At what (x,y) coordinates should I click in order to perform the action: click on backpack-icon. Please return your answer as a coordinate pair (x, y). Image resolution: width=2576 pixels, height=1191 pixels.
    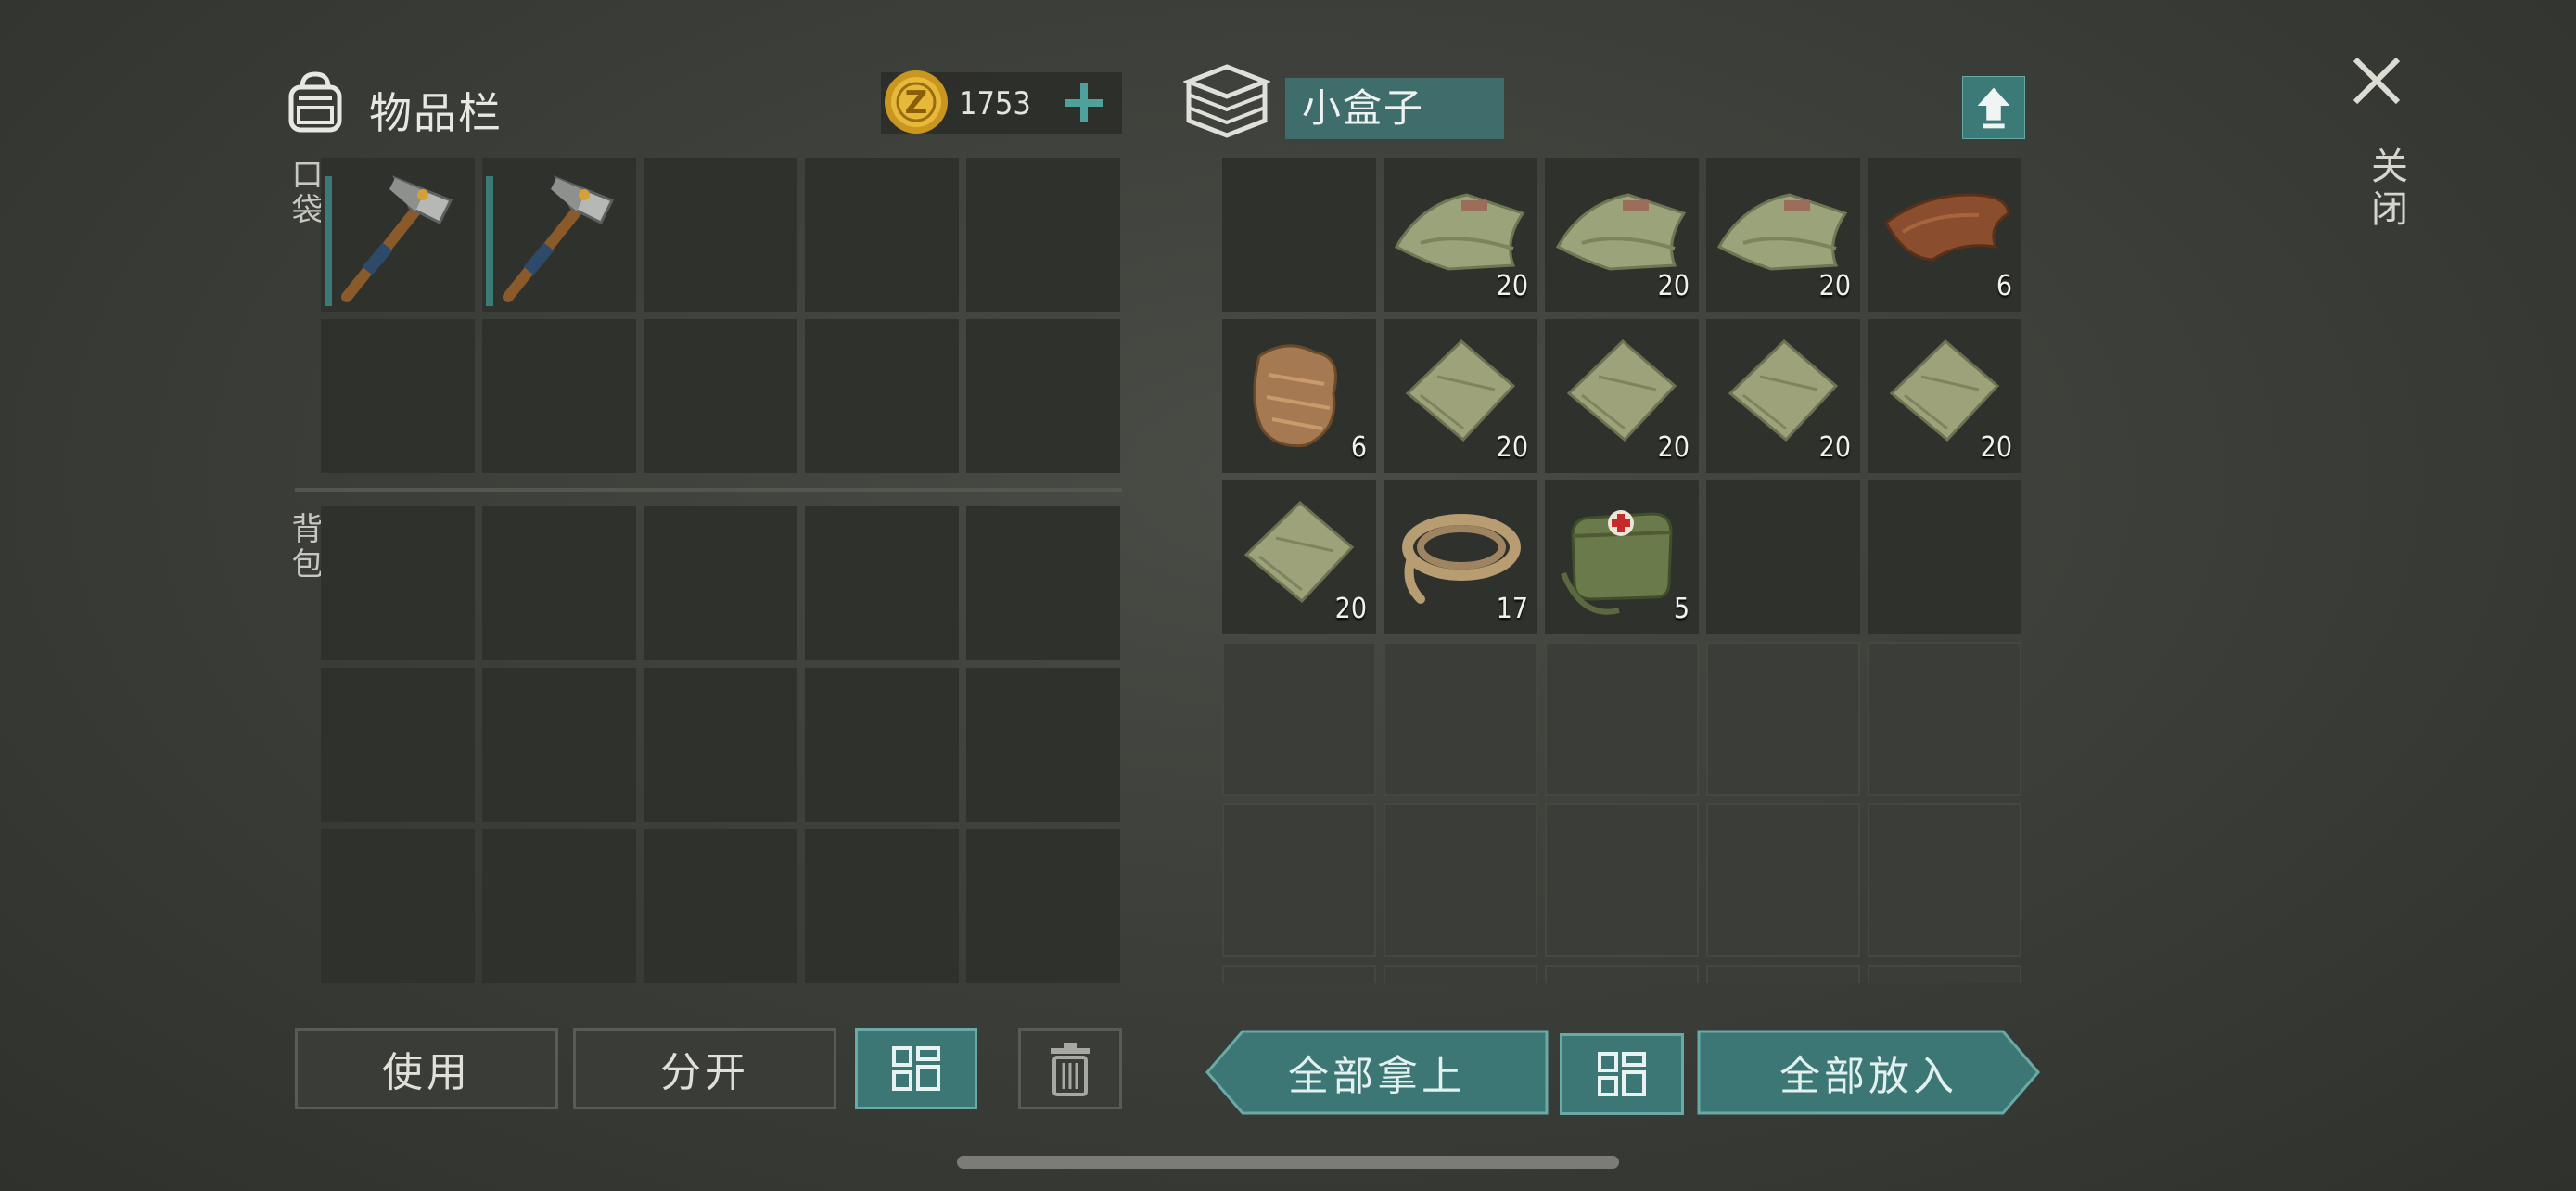
    Looking at the image, I should click on (315, 102).